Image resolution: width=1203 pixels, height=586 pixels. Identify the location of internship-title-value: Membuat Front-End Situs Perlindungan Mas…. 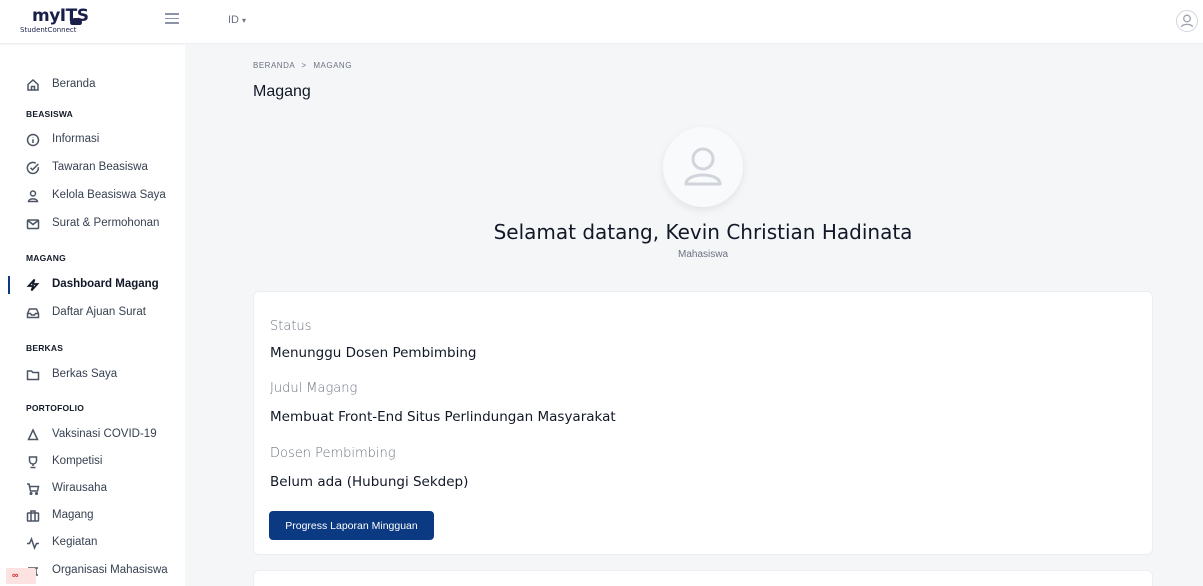
(443, 417).